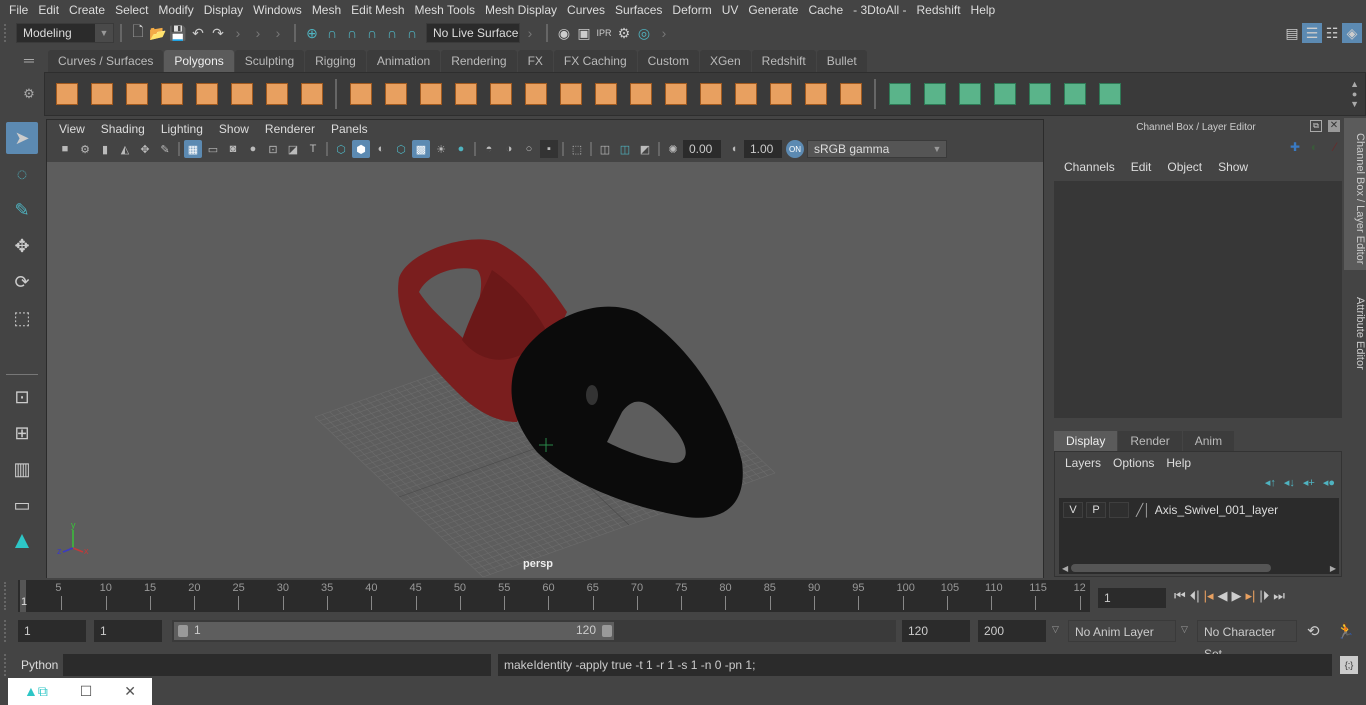 This screenshot has height=705, width=1366. What do you see at coordinates (22, 318) in the screenshot?
I see `scale-tool-icon: ⬚` at bounding box center [22, 318].